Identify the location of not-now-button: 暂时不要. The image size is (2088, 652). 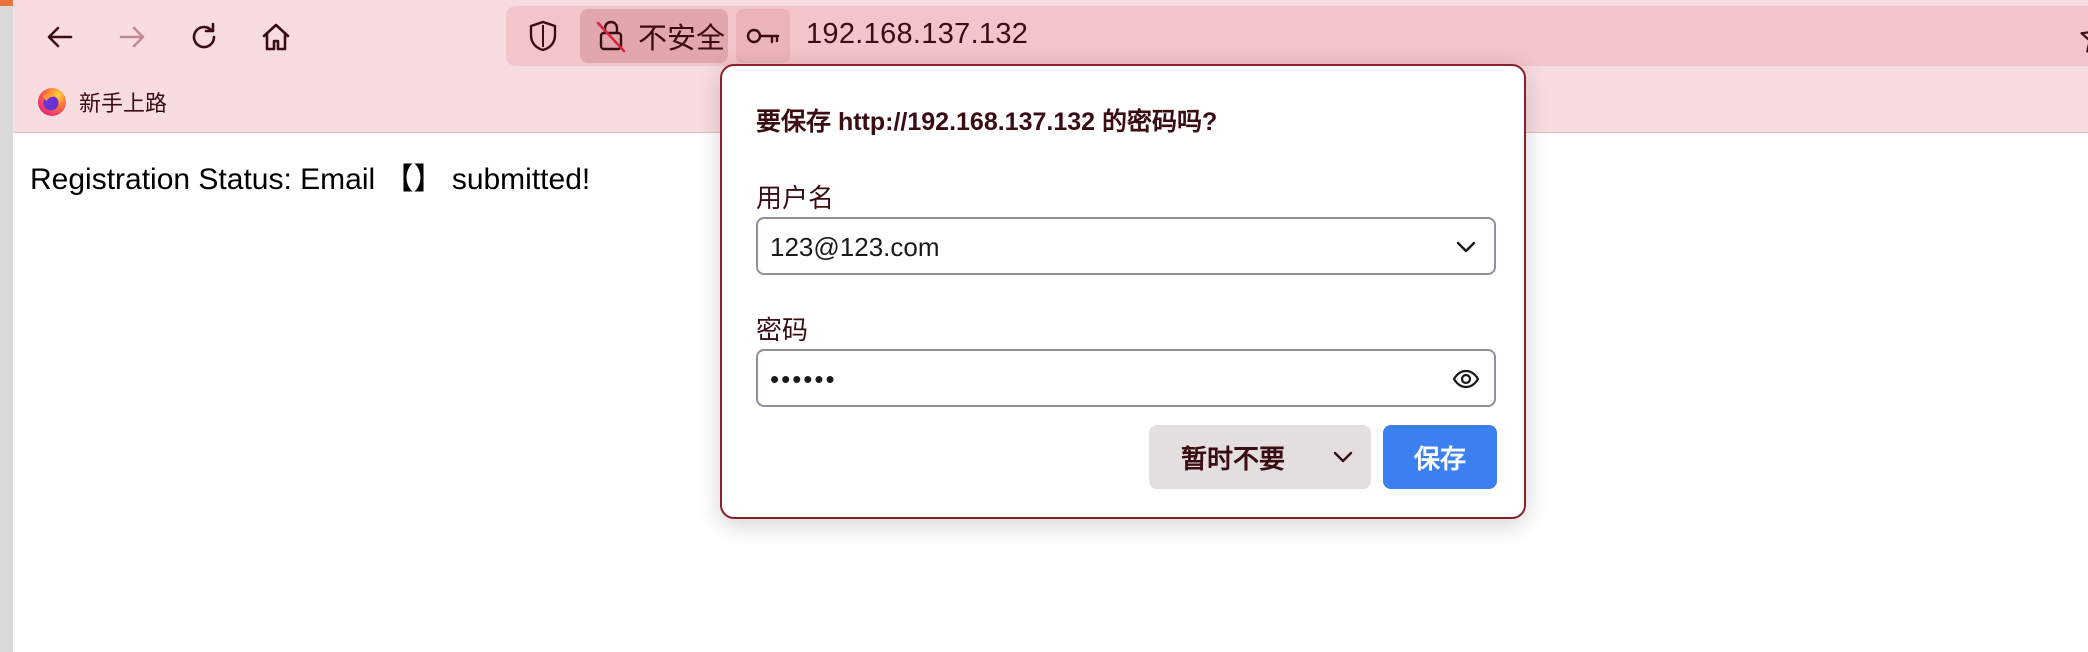
(1260, 457).